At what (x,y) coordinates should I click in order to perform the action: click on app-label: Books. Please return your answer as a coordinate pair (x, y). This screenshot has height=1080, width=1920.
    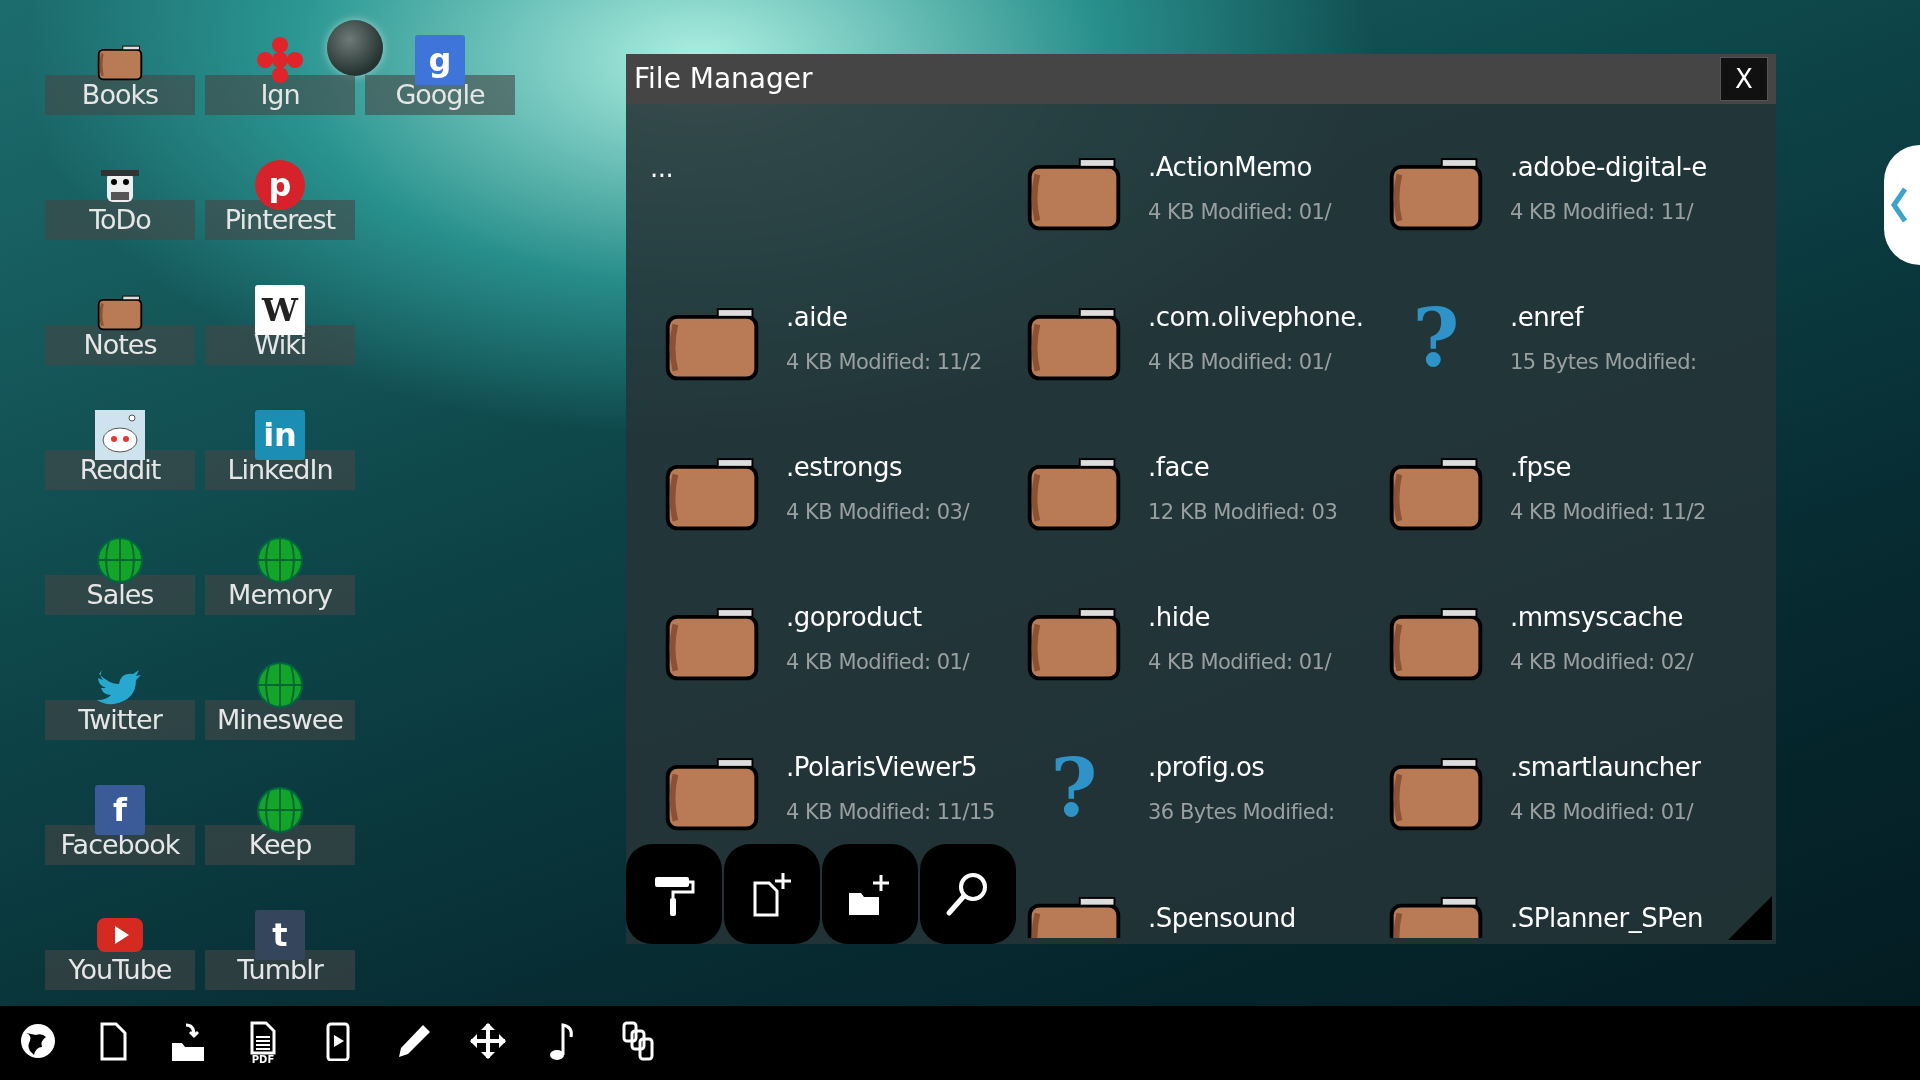
    Looking at the image, I should click on (120, 95).